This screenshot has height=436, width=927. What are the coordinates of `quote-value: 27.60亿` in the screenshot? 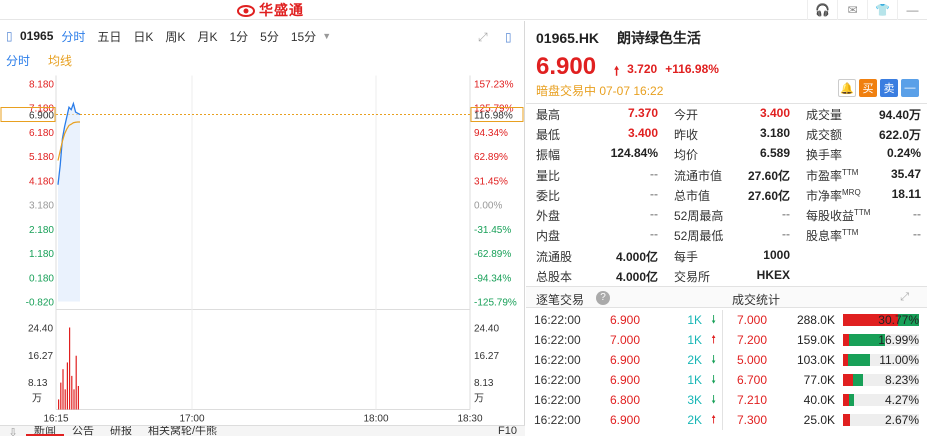 It's located at (768, 195).